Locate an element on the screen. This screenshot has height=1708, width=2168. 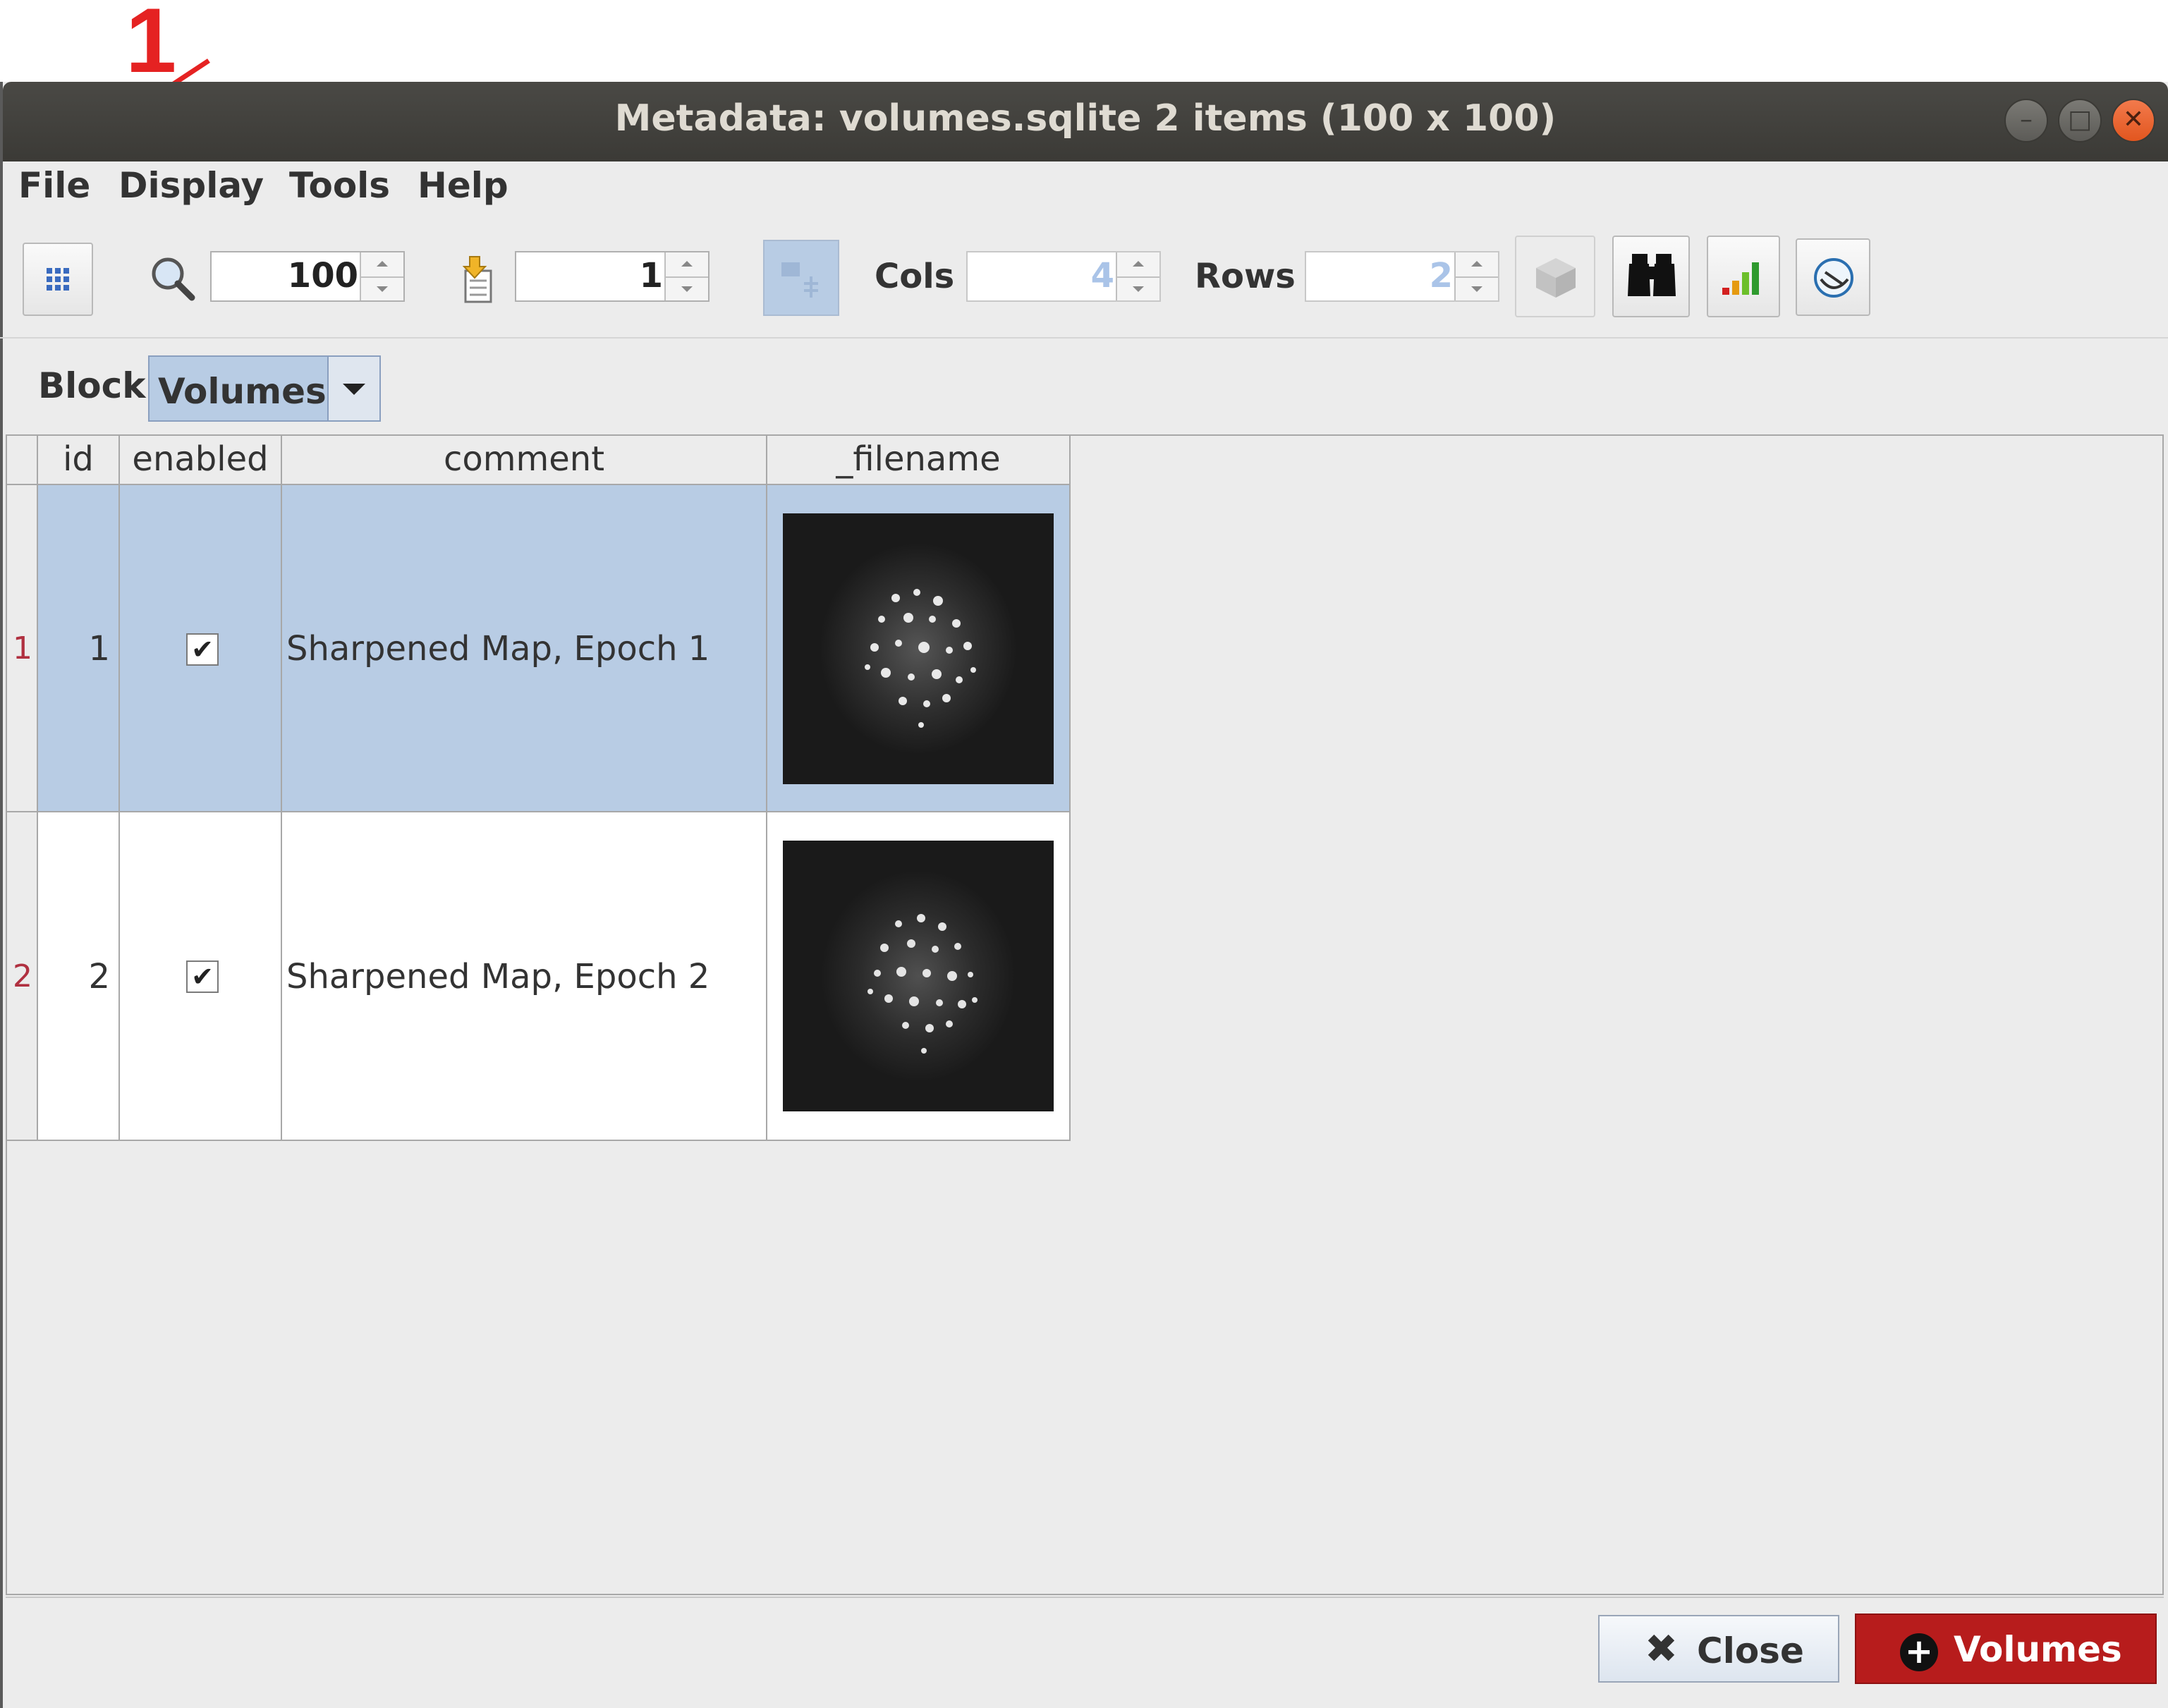
cell-id: 1 is located at coordinates (79, 648).